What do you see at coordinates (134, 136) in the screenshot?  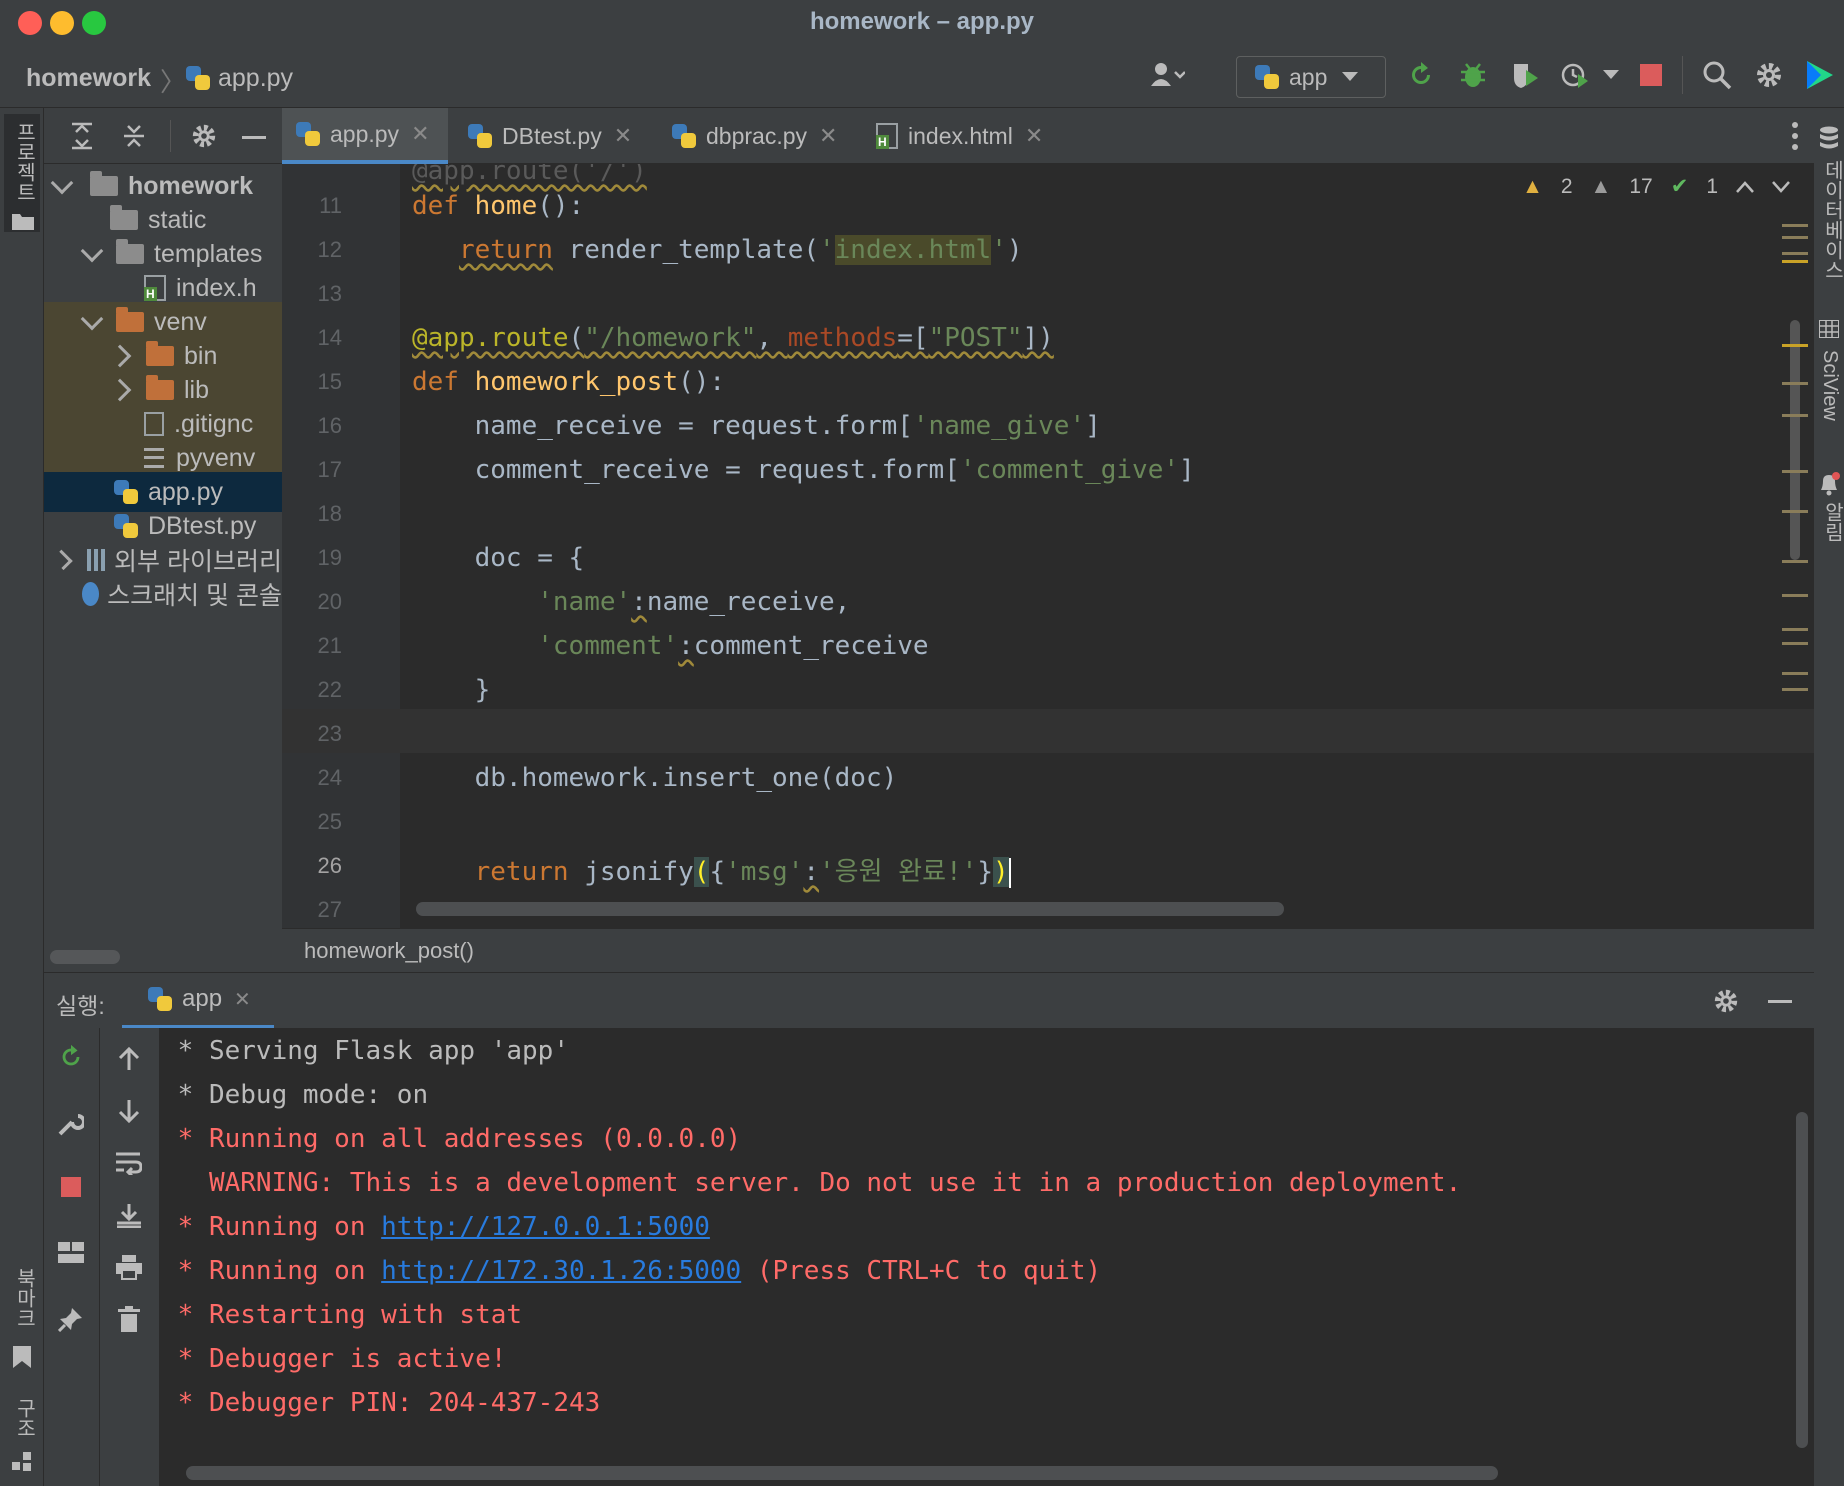 I see `collapse-all-icon` at bounding box center [134, 136].